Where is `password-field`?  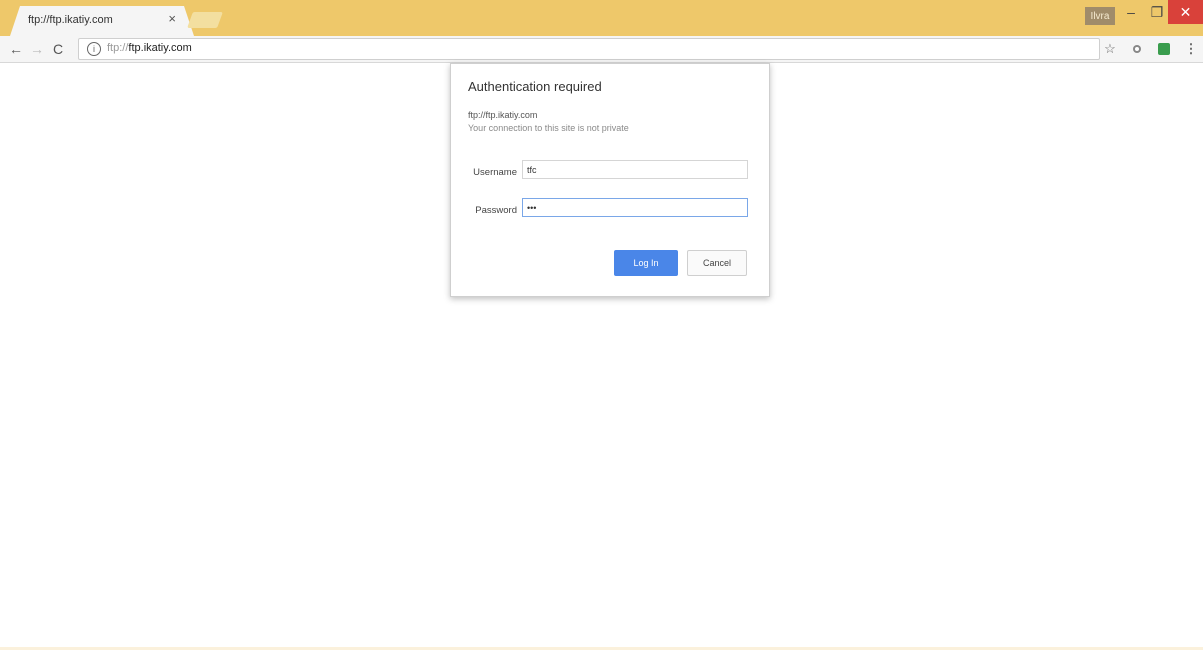
password-field is located at coordinates (635, 207).